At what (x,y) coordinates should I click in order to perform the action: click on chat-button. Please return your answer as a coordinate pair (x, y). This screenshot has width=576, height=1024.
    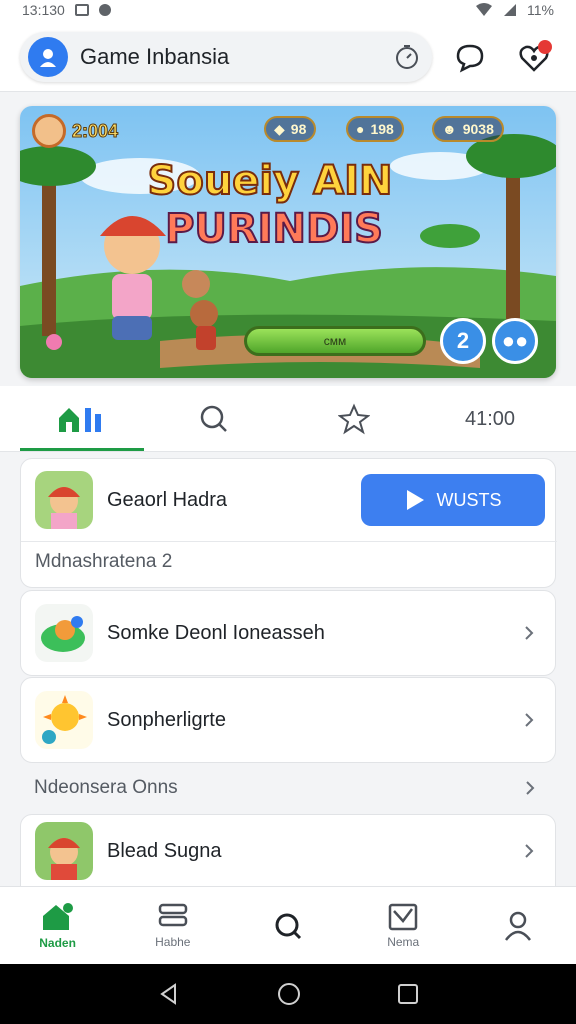
    Looking at the image, I should click on (470, 58).